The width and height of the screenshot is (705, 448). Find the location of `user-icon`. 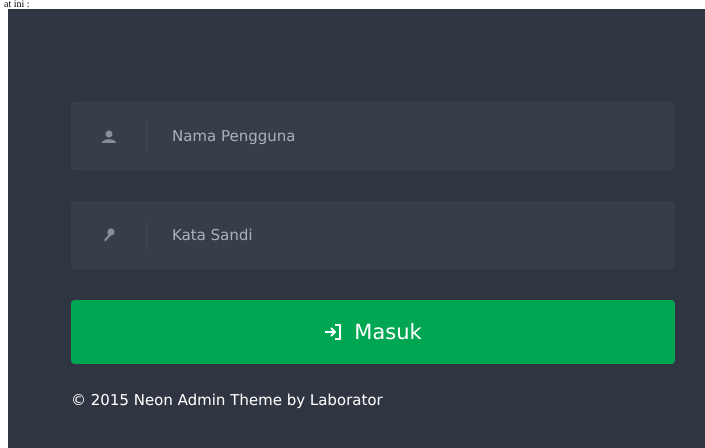

user-icon is located at coordinates (109, 136).